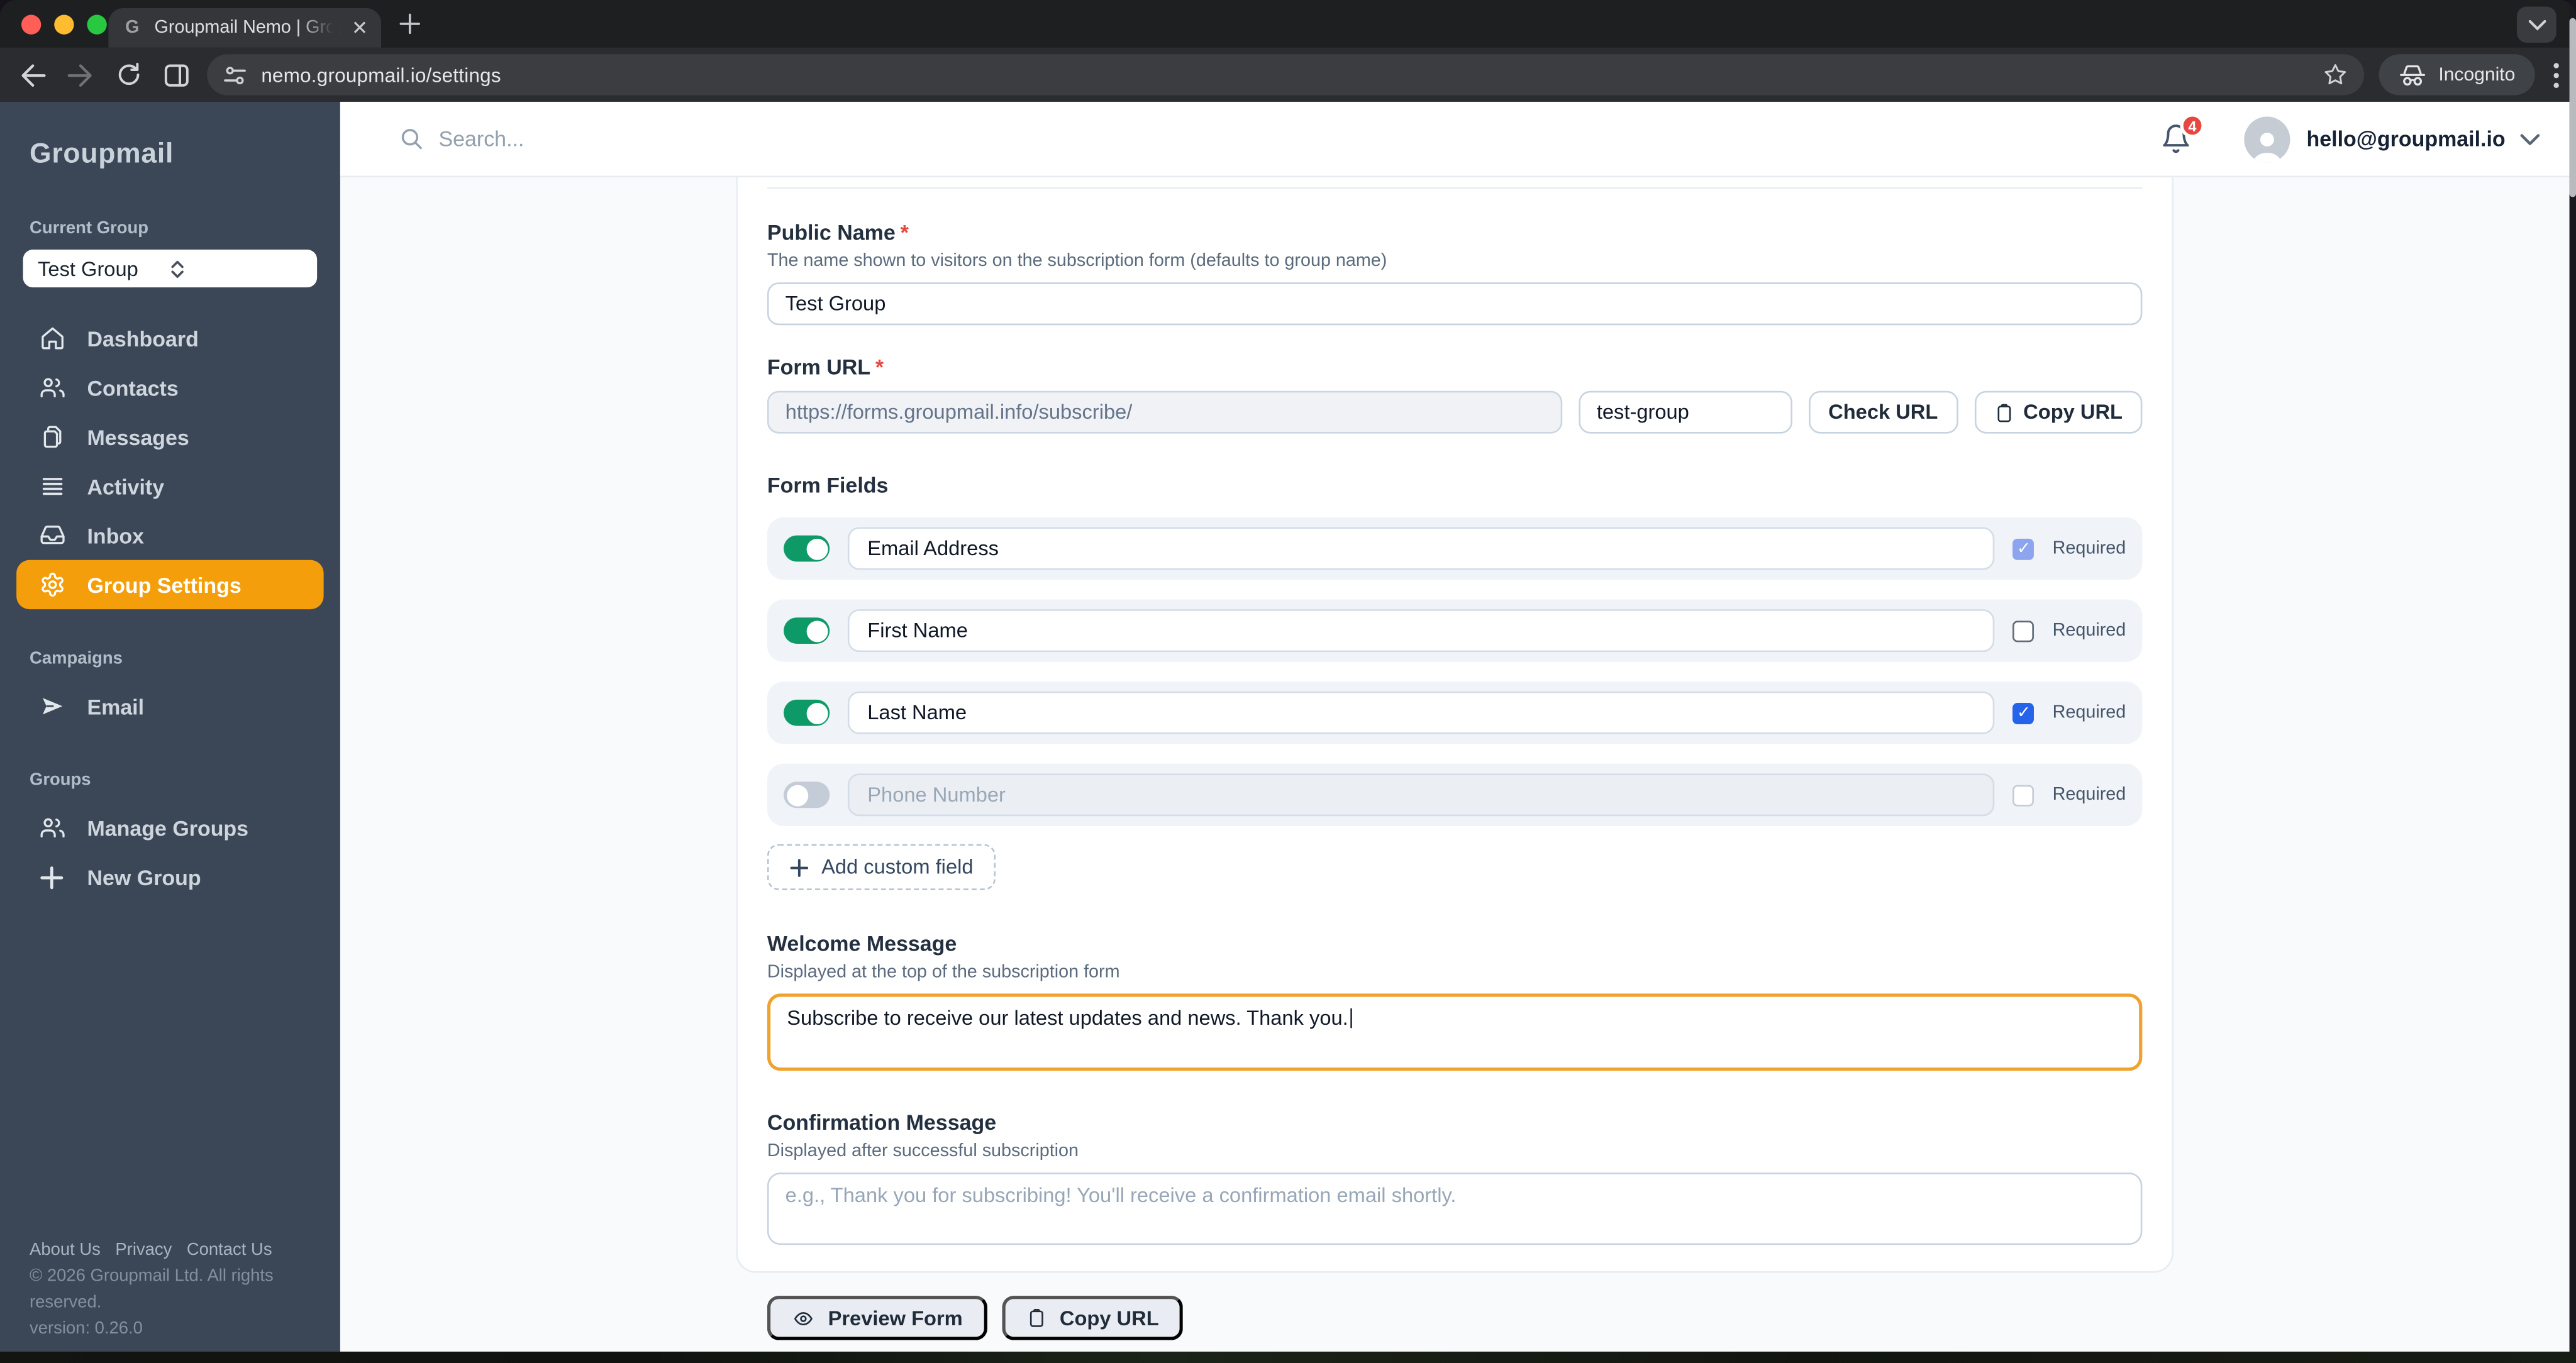  What do you see at coordinates (807, 548) in the screenshot?
I see `email-field-toggle` at bounding box center [807, 548].